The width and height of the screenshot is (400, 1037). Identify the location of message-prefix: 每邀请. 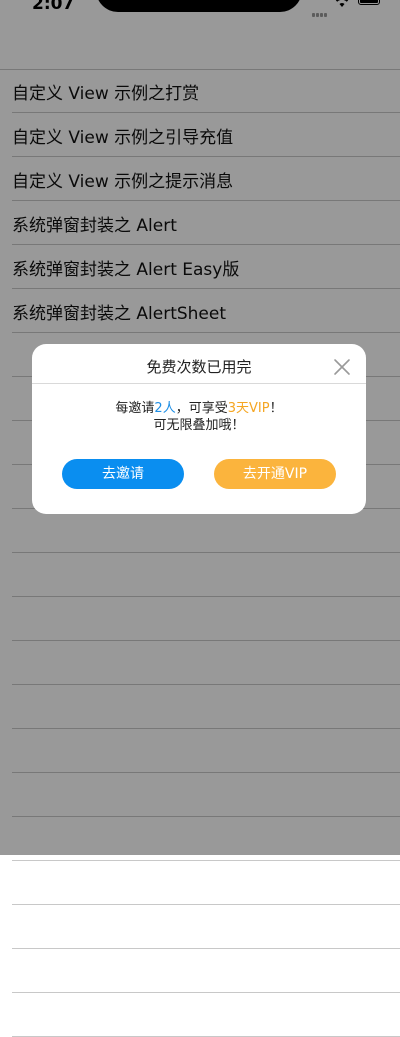
(135, 408).